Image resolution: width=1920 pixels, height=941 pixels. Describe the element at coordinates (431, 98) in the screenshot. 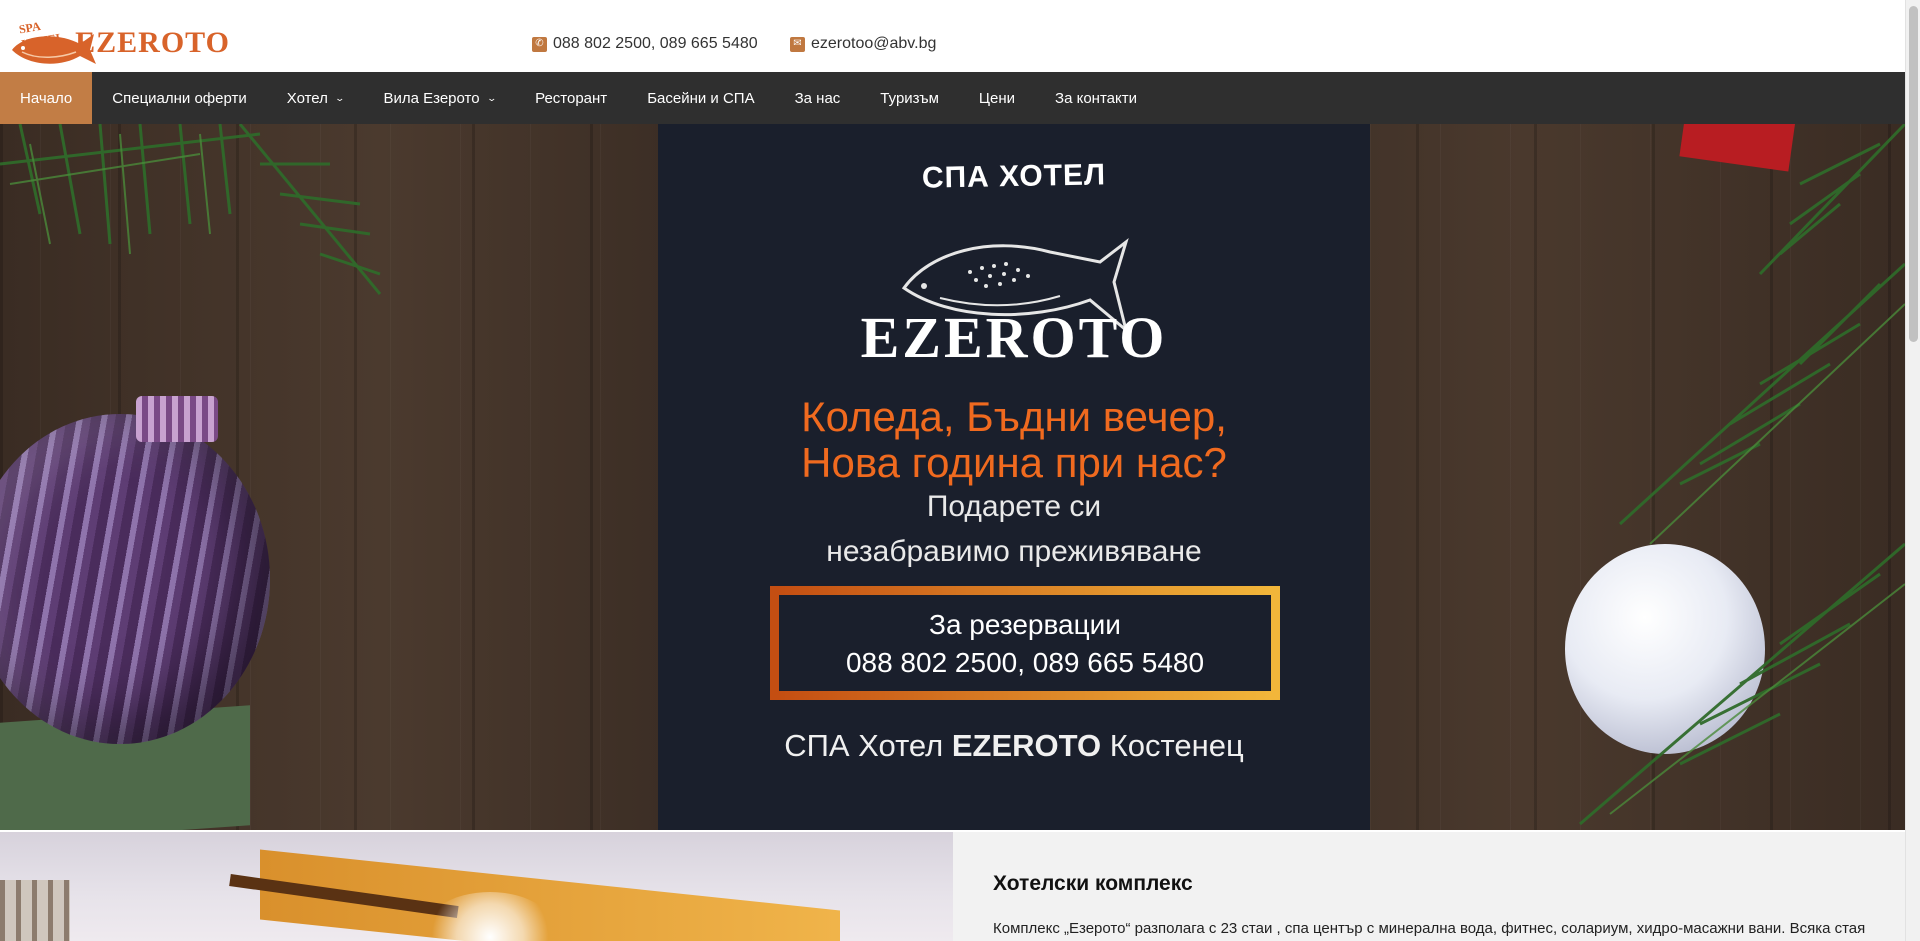

I see `nav-item-label: Вила Езерото` at that location.